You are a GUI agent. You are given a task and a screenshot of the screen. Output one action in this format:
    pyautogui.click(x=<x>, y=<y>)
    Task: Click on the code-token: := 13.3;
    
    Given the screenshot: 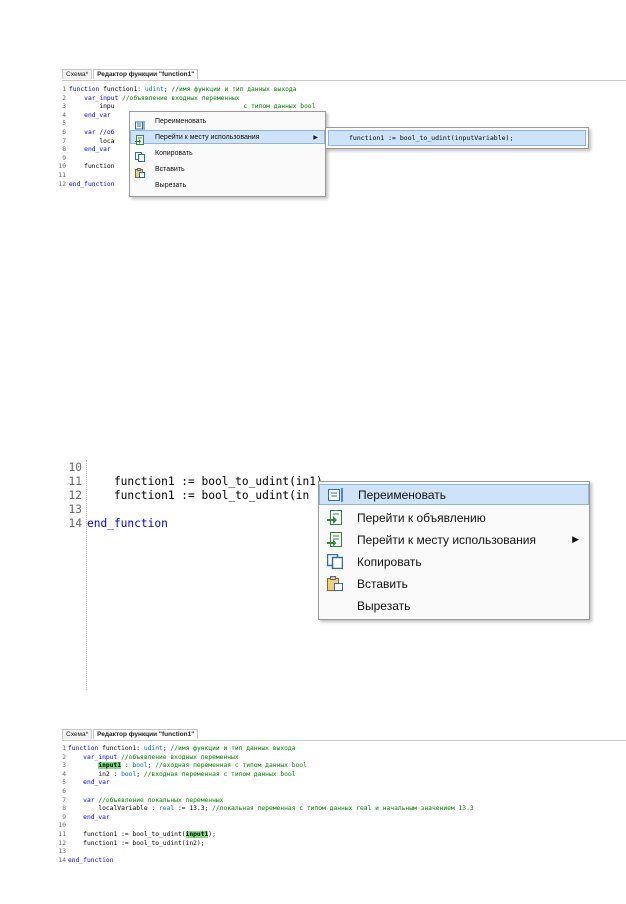 What is the action you would take?
    pyautogui.click(x=193, y=809)
    